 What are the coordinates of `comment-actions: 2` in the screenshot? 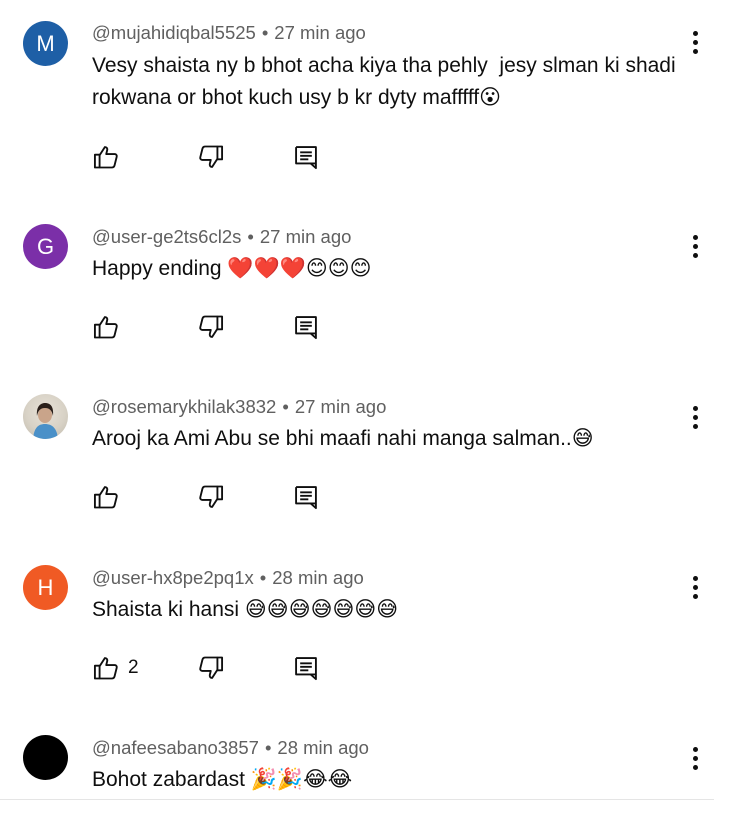 It's located at (212, 668).